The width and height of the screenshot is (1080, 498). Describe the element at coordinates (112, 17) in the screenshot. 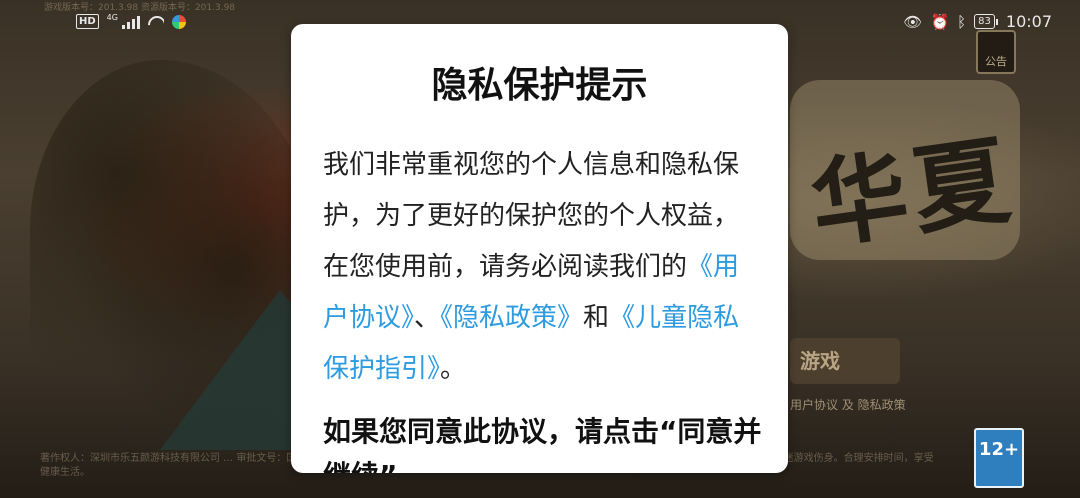

I see `network-type-label: 4G` at that location.